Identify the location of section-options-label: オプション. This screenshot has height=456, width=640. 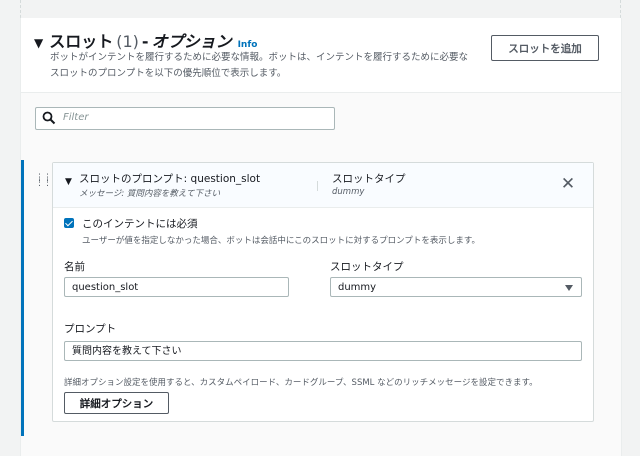
(191, 41).